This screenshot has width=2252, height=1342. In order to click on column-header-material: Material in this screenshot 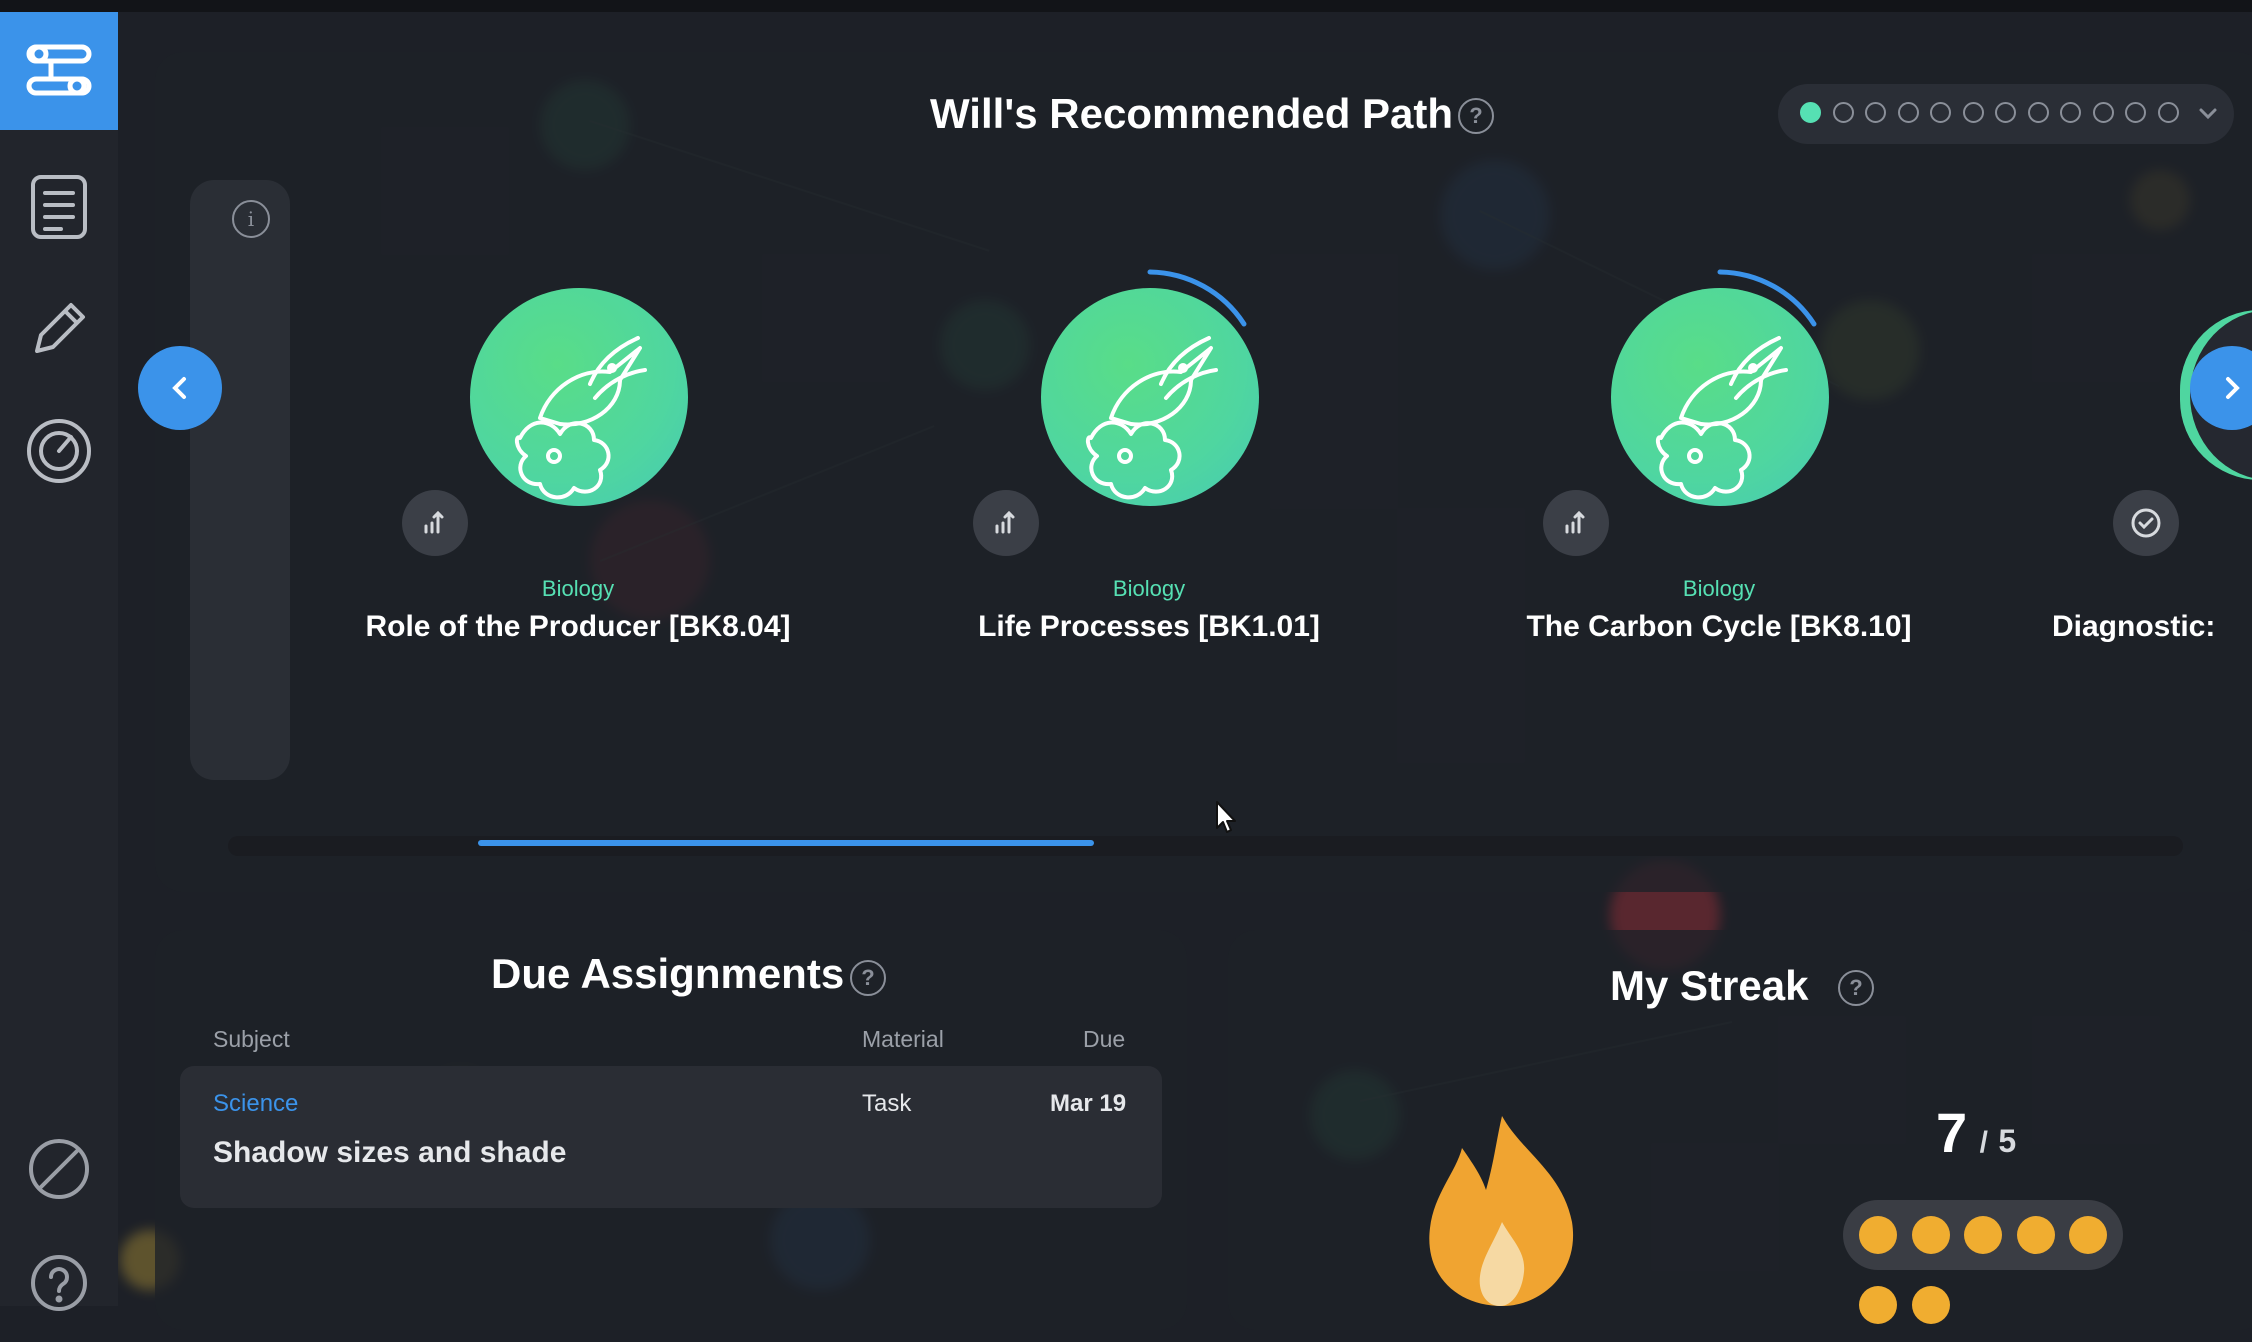, I will do `click(903, 1039)`.